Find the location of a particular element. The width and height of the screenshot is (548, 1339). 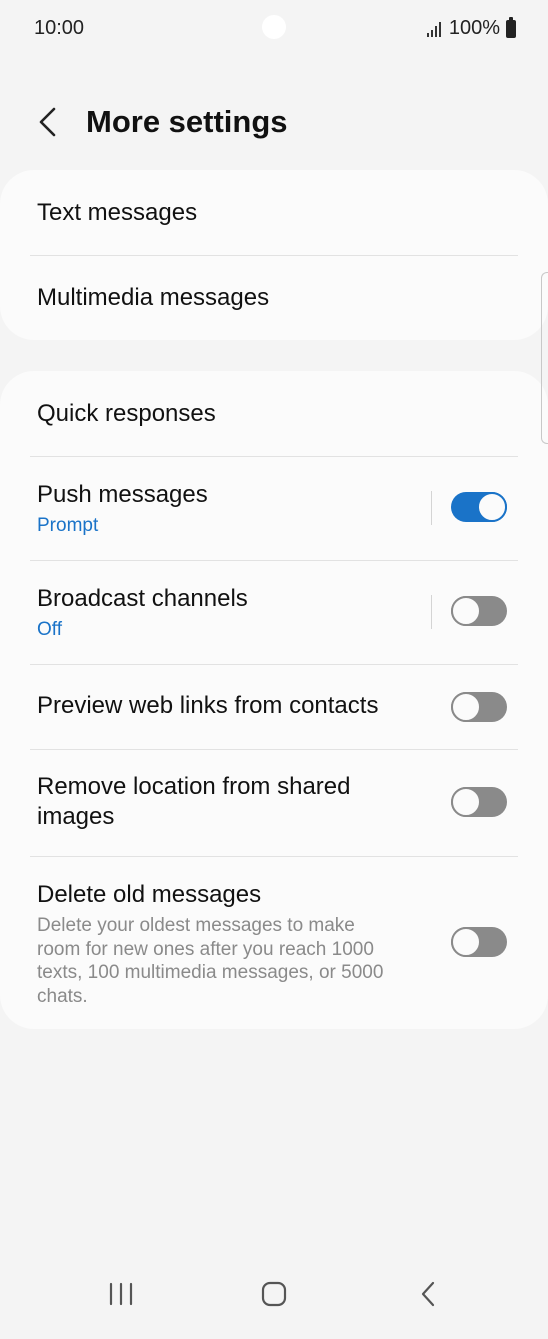

back-icon is located at coordinates (428, 1294).